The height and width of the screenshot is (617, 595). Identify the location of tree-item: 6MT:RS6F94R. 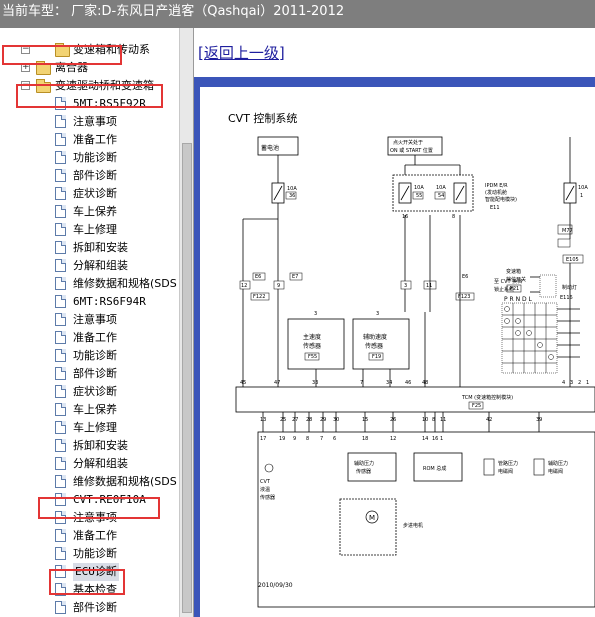
(90, 302).